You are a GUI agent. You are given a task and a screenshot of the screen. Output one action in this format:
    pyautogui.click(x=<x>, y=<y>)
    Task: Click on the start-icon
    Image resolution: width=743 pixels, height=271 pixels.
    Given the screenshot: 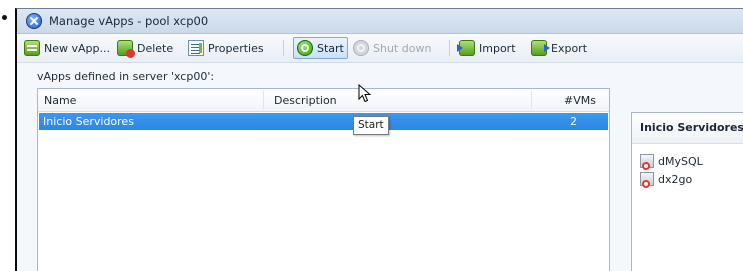 What is the action you would take?
    pyautogui.click(x=305, y=48)
    